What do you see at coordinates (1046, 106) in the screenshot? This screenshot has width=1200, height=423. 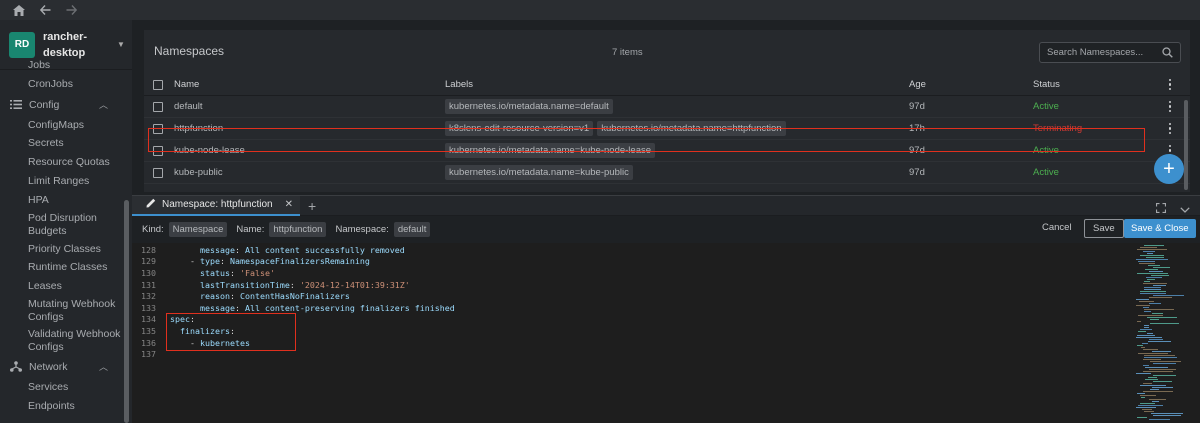 I see `status-badge: Active` at bounding box center [1046, 106].